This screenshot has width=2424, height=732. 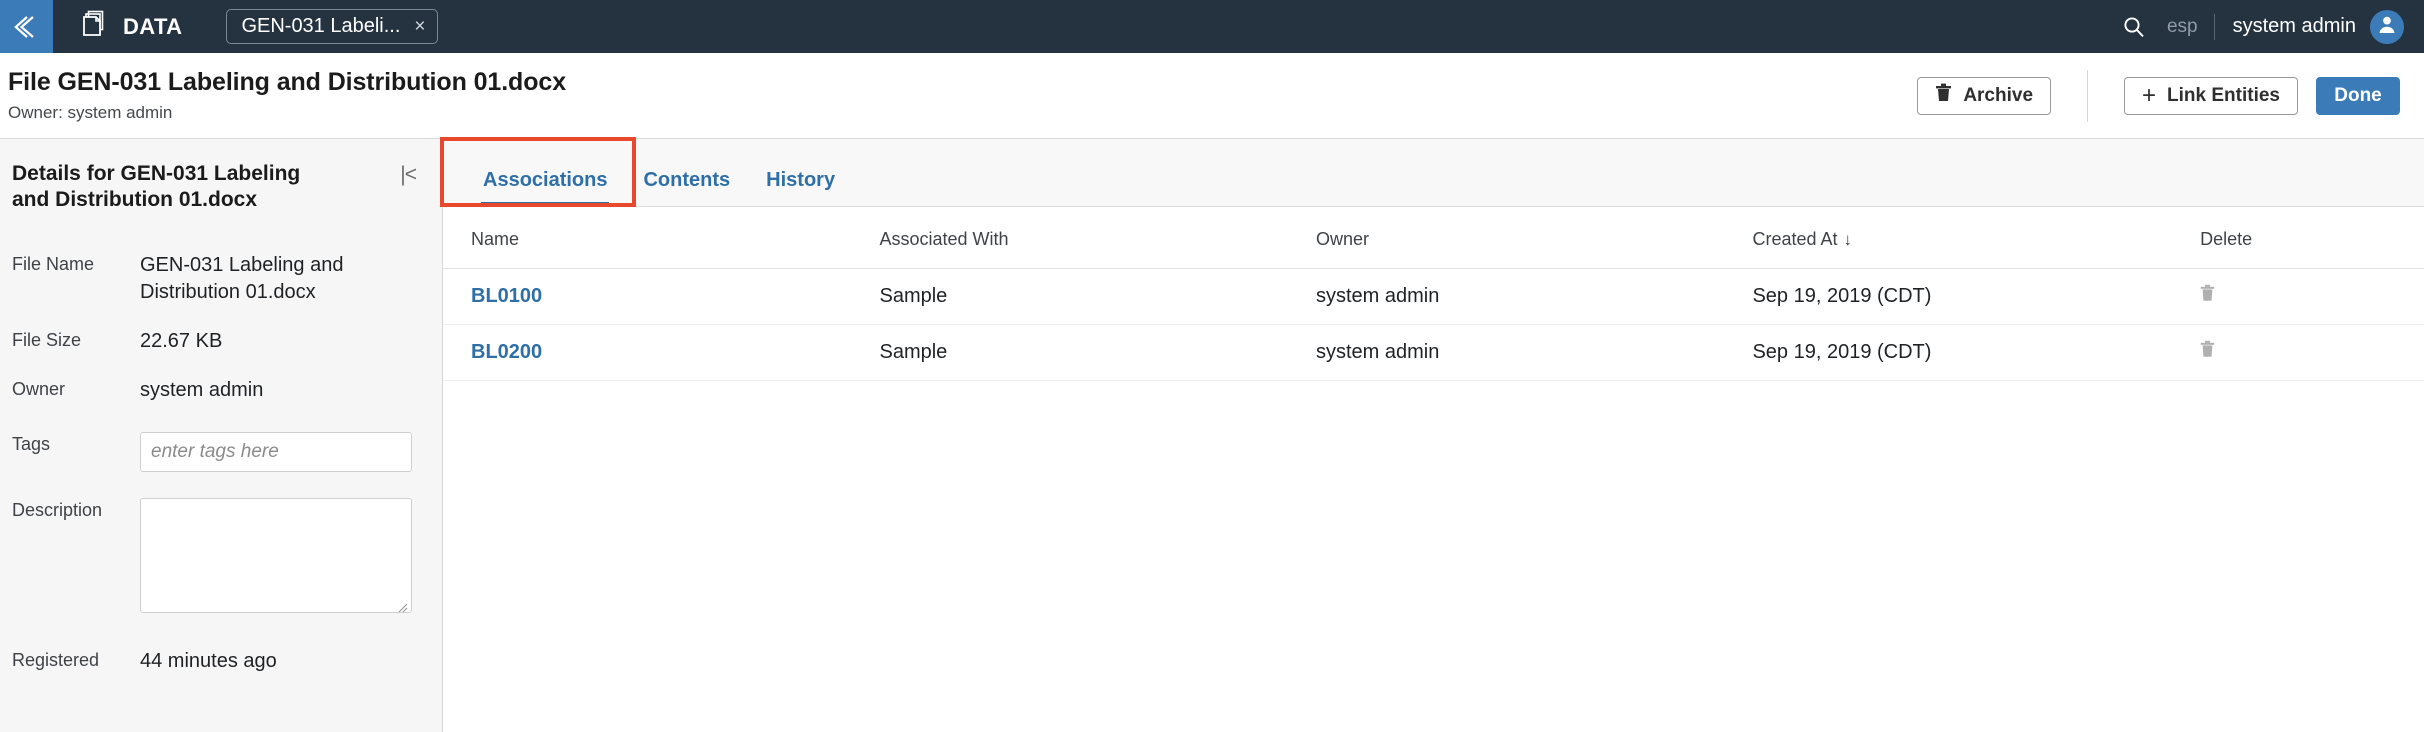 What do you see at coordinates (1976, 238) in the screenshot?
I see `column-header-created-at: Created At ↓` at bounding box center [1976, 238].